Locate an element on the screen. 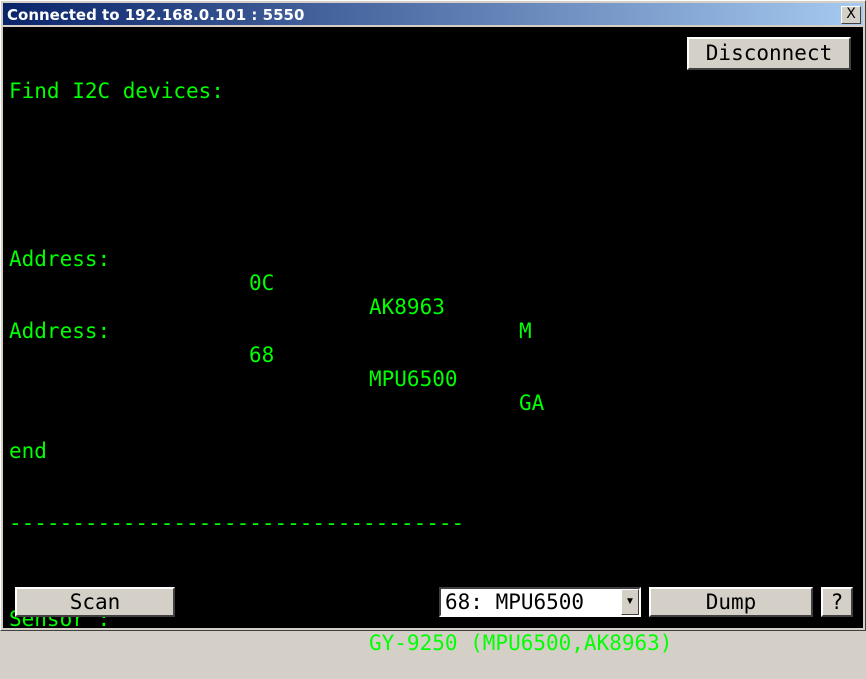  chip-name: MPU6500 is located at coordinates (413, 379).